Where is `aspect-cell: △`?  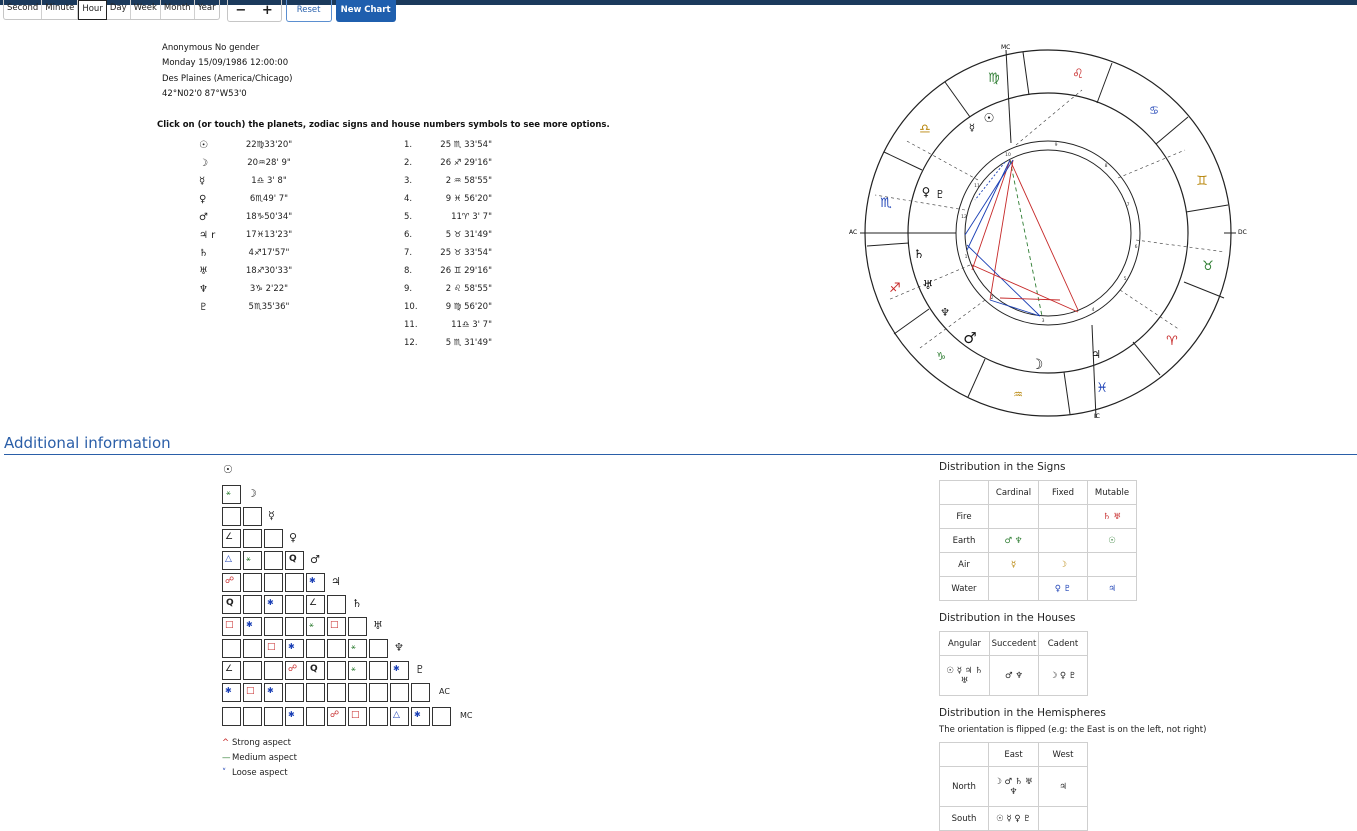 aspect-cell: △ is located at coordinates (231, 560).